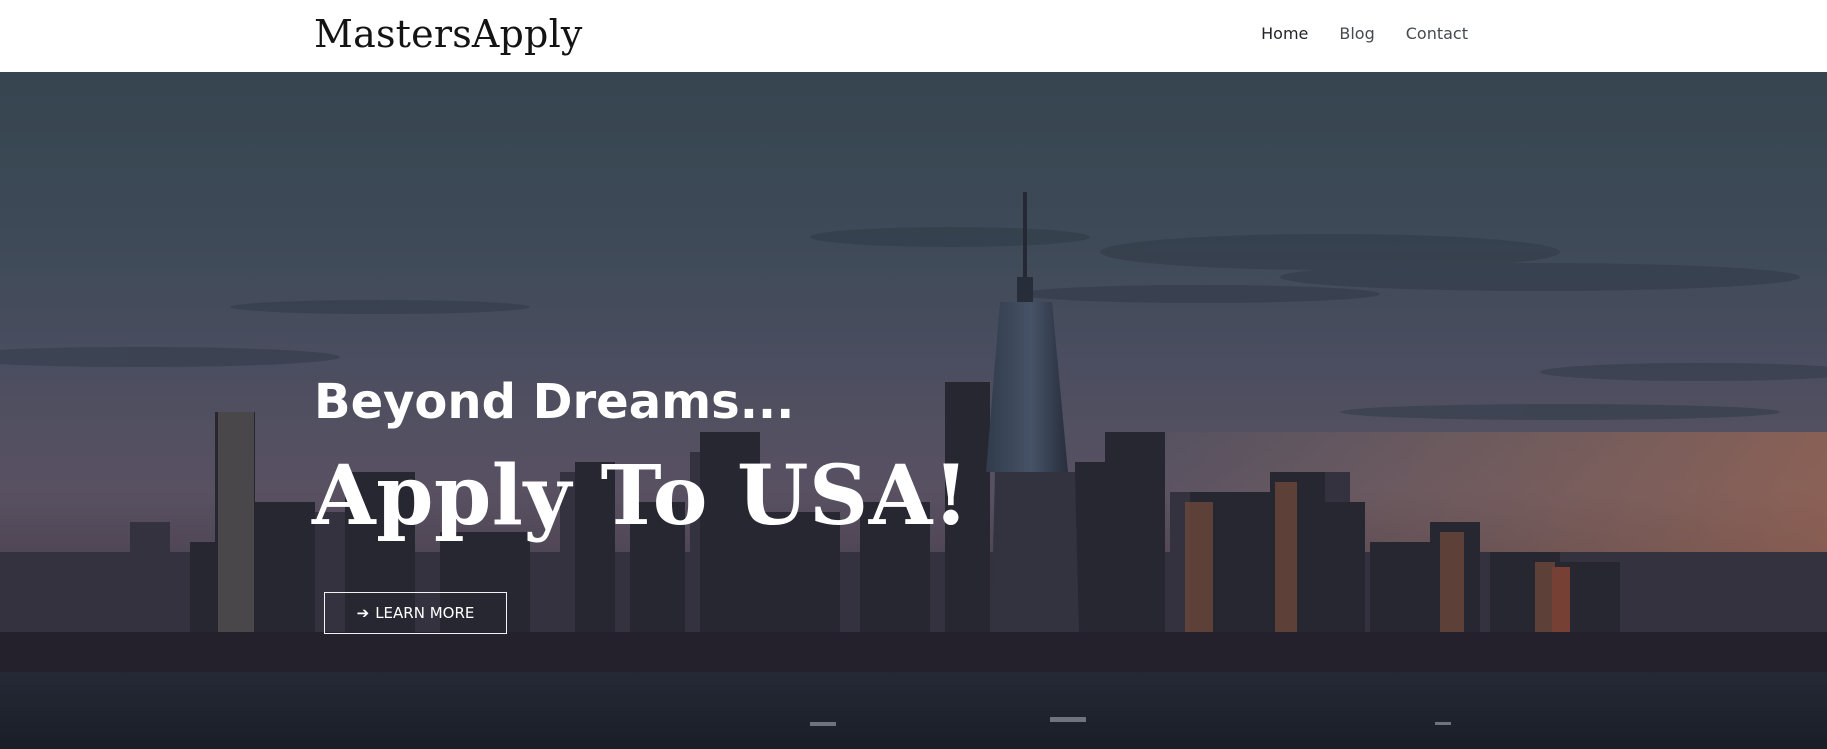  I want to click on nav-link-blog: Blog, so click(1356, 34).